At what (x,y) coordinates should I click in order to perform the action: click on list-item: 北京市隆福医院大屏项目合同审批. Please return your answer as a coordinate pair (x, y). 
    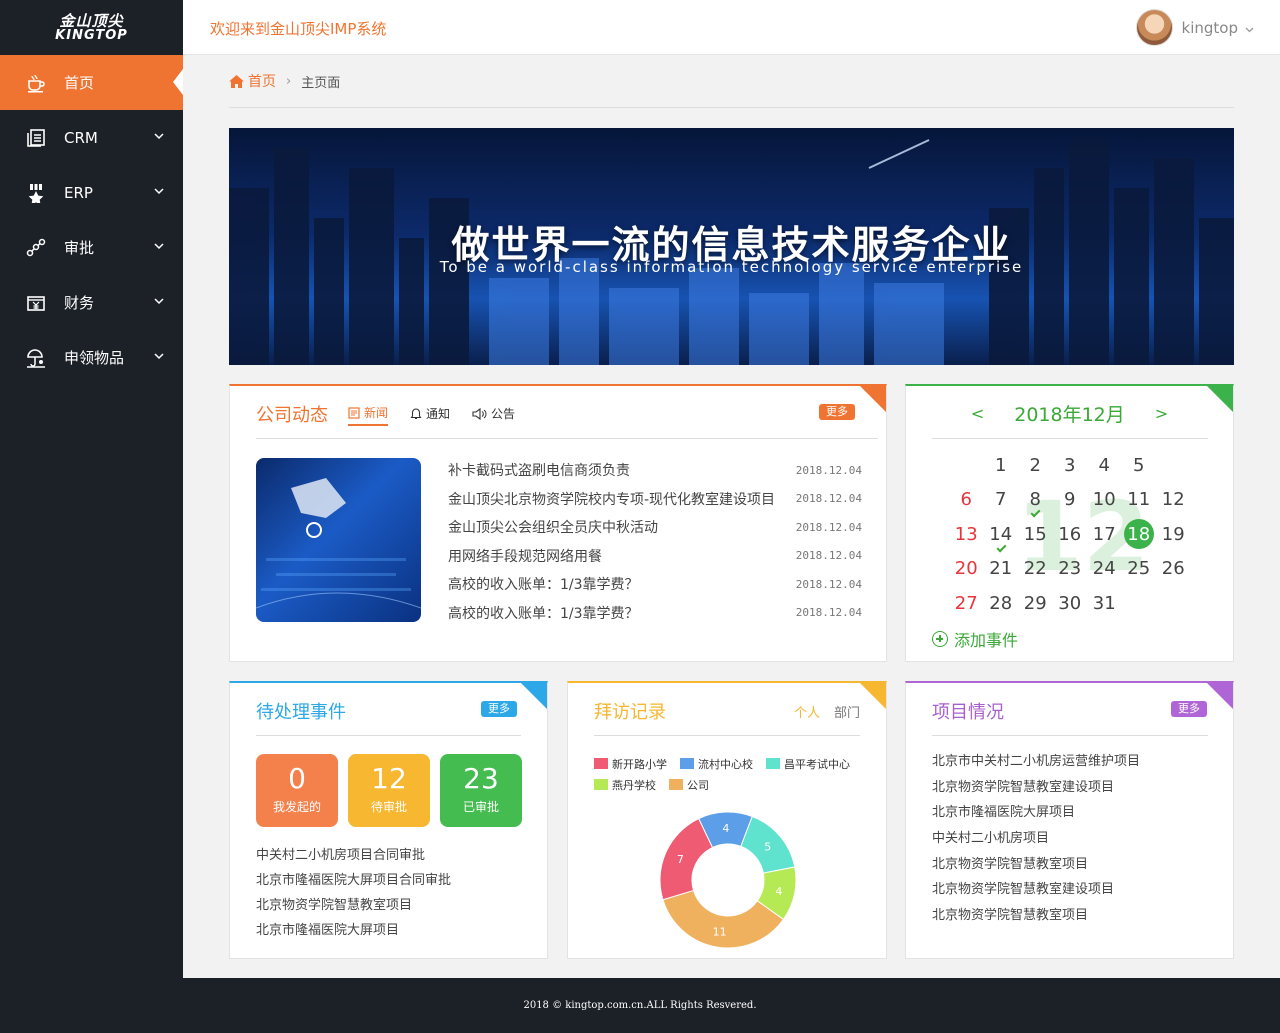
    Looking at the image, I should click on (353, 880).